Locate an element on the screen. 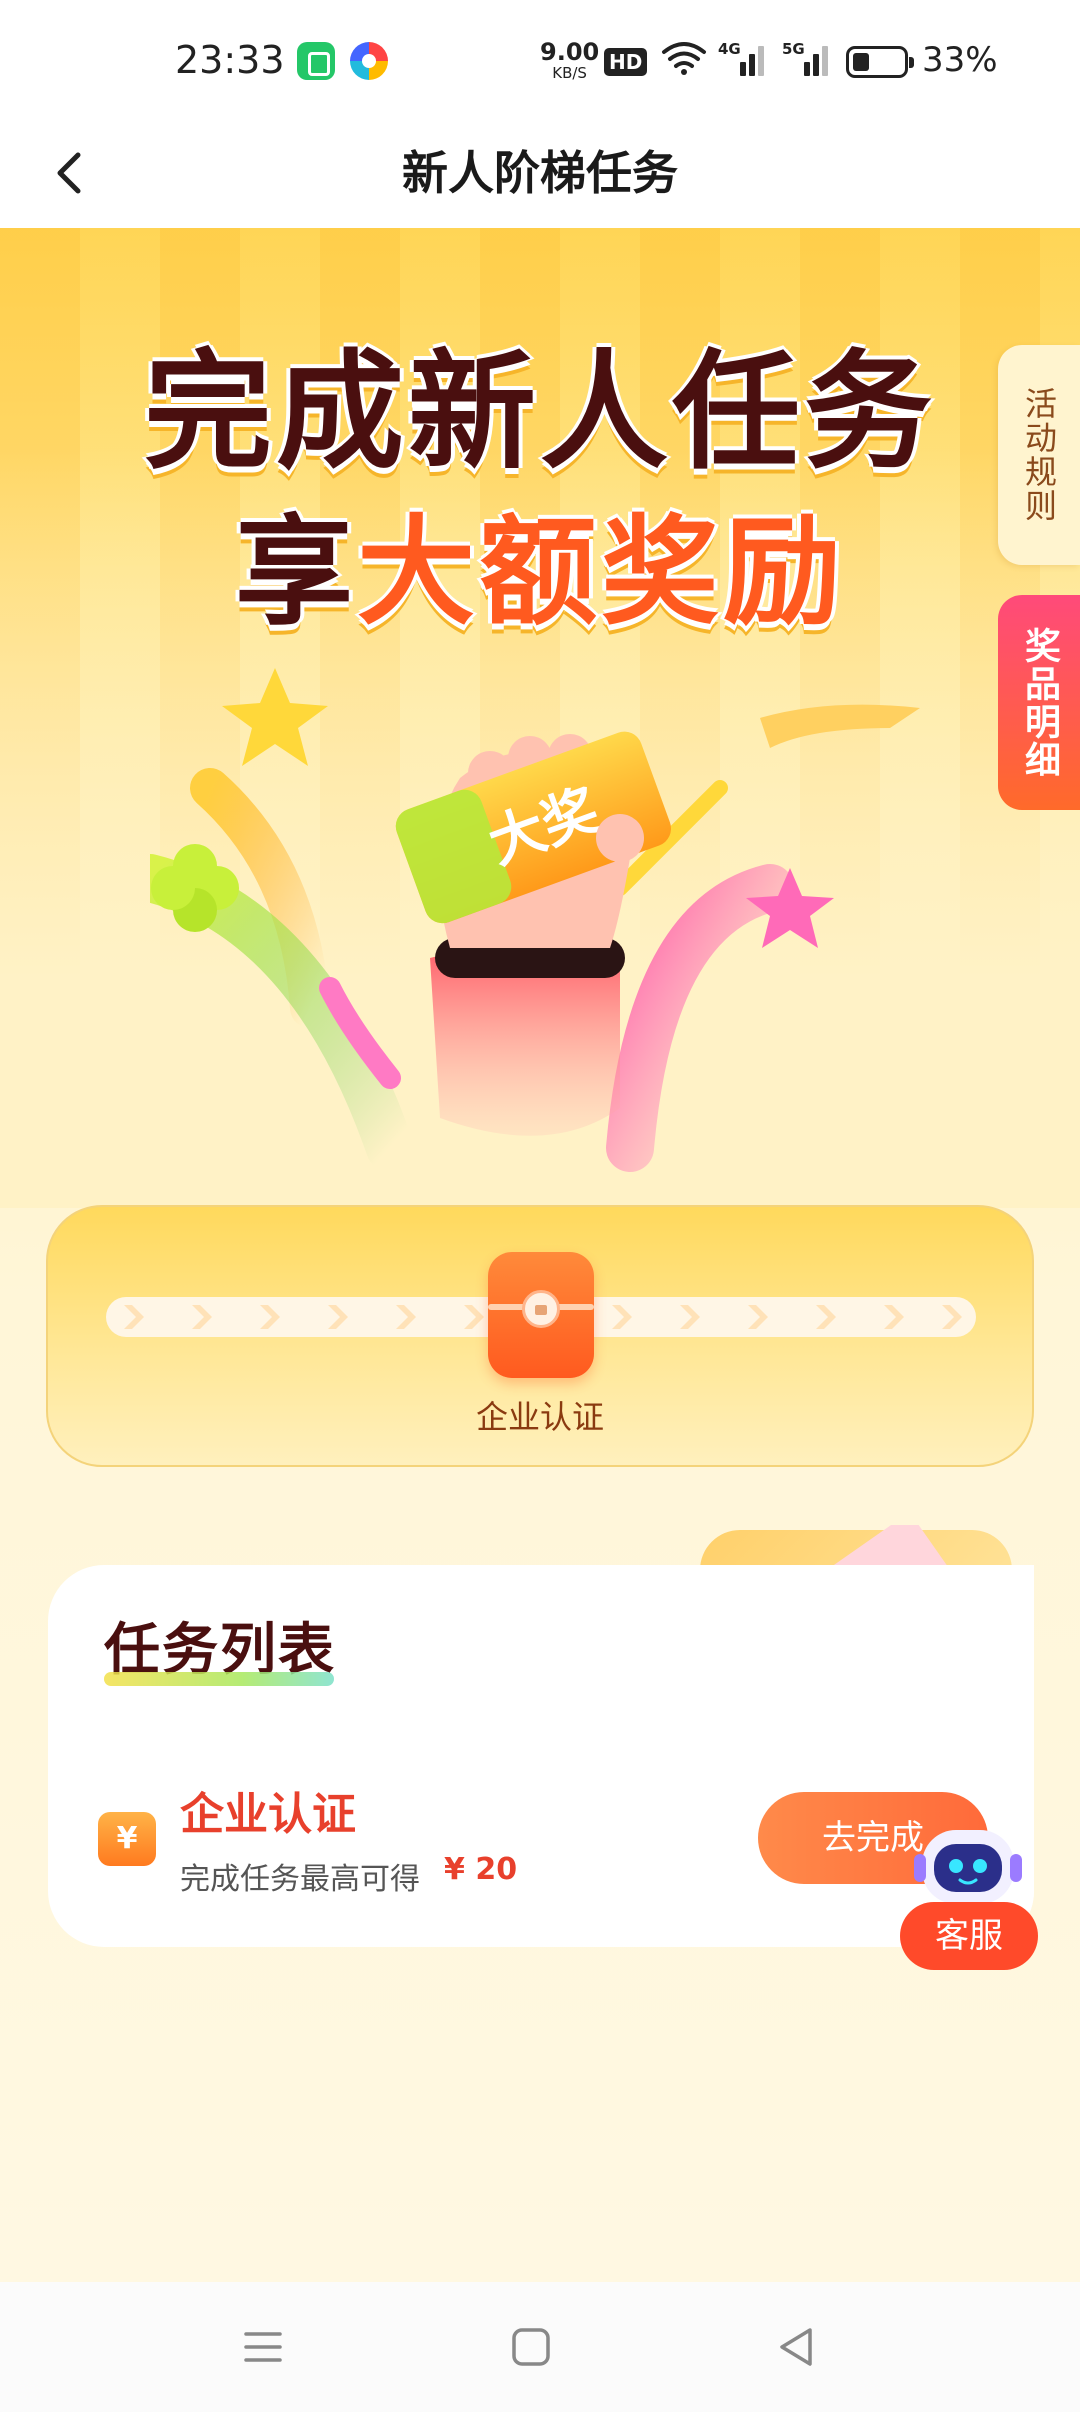 The image size is (1080, 2412). progress-card: 企业认证 is located at coordinates (540, 1336).